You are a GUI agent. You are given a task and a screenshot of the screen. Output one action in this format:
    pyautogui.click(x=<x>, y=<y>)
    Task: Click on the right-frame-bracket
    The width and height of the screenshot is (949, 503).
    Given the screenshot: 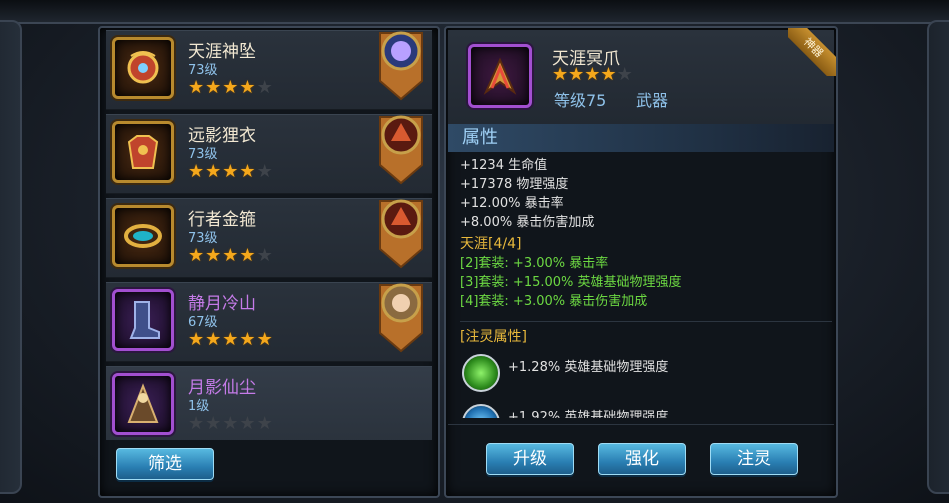 What is the action you would take?
    pyautogui.click(x=938, y=257)
    